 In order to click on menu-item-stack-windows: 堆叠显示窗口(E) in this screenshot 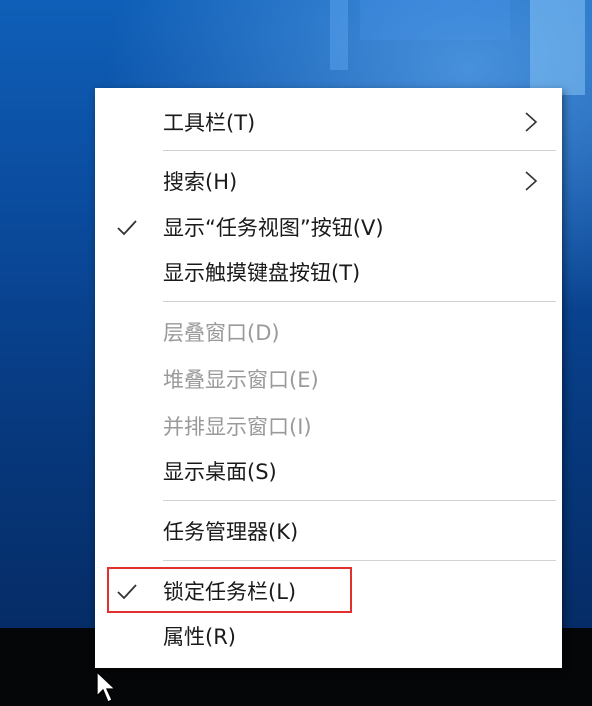, I will do `click(328, 379)`.